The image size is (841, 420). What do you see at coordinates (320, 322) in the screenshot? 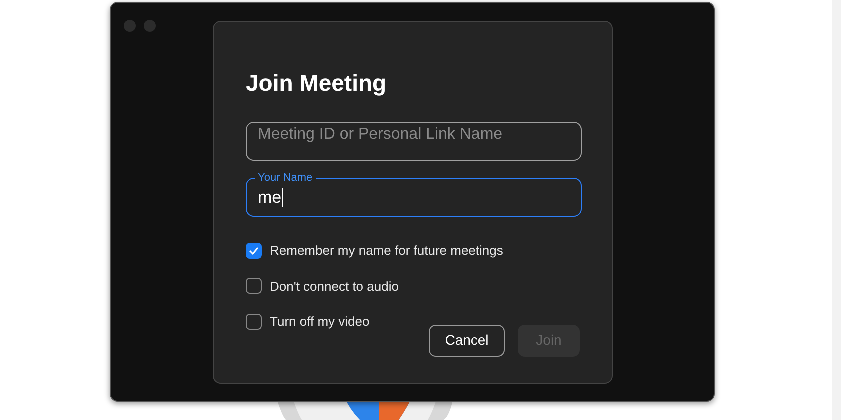
I see `checkbox-label: Turn off my video` at bounding box center [320, 322].